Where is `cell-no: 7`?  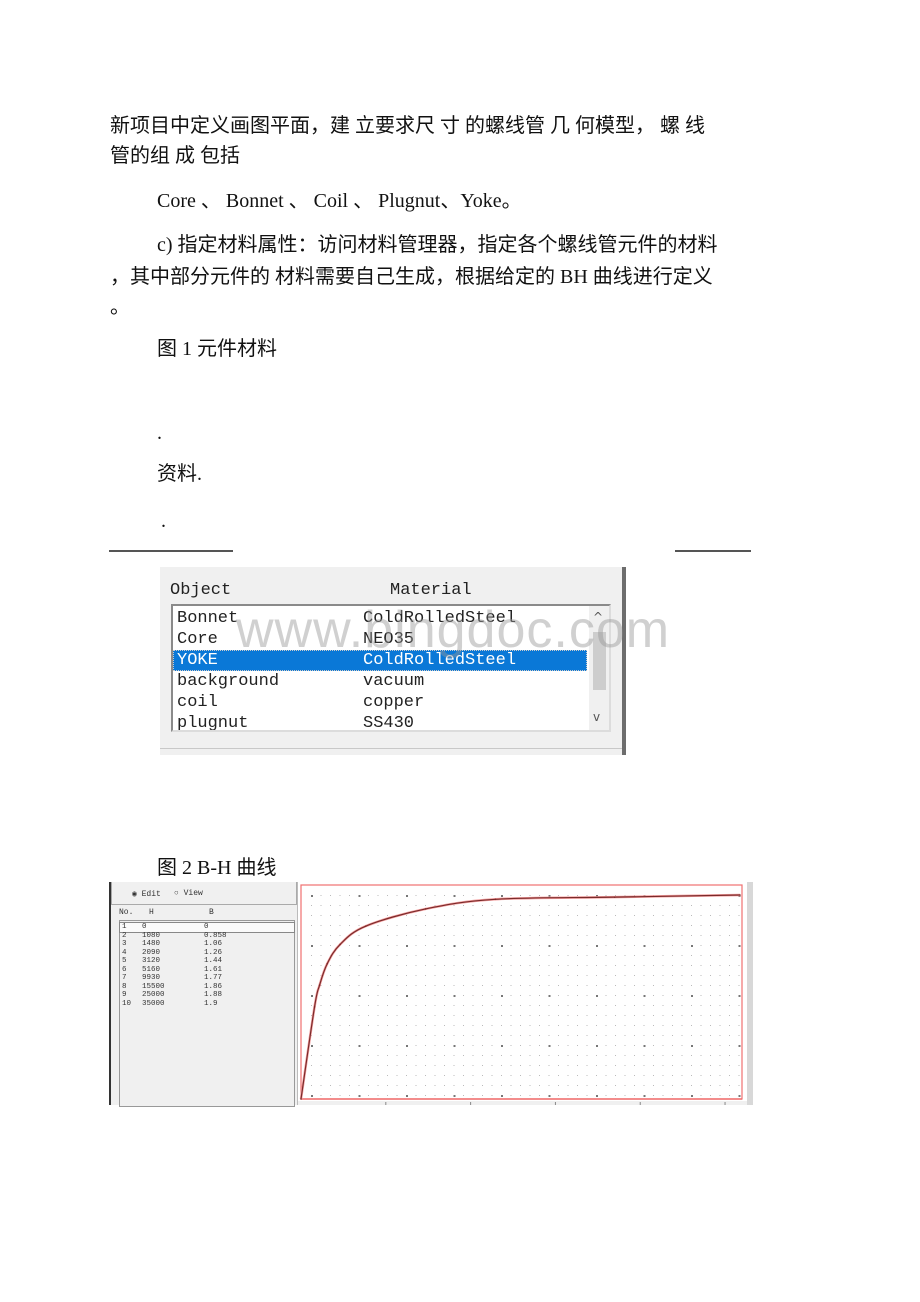
cell-no: 7 is located at coordinates (124, 978).